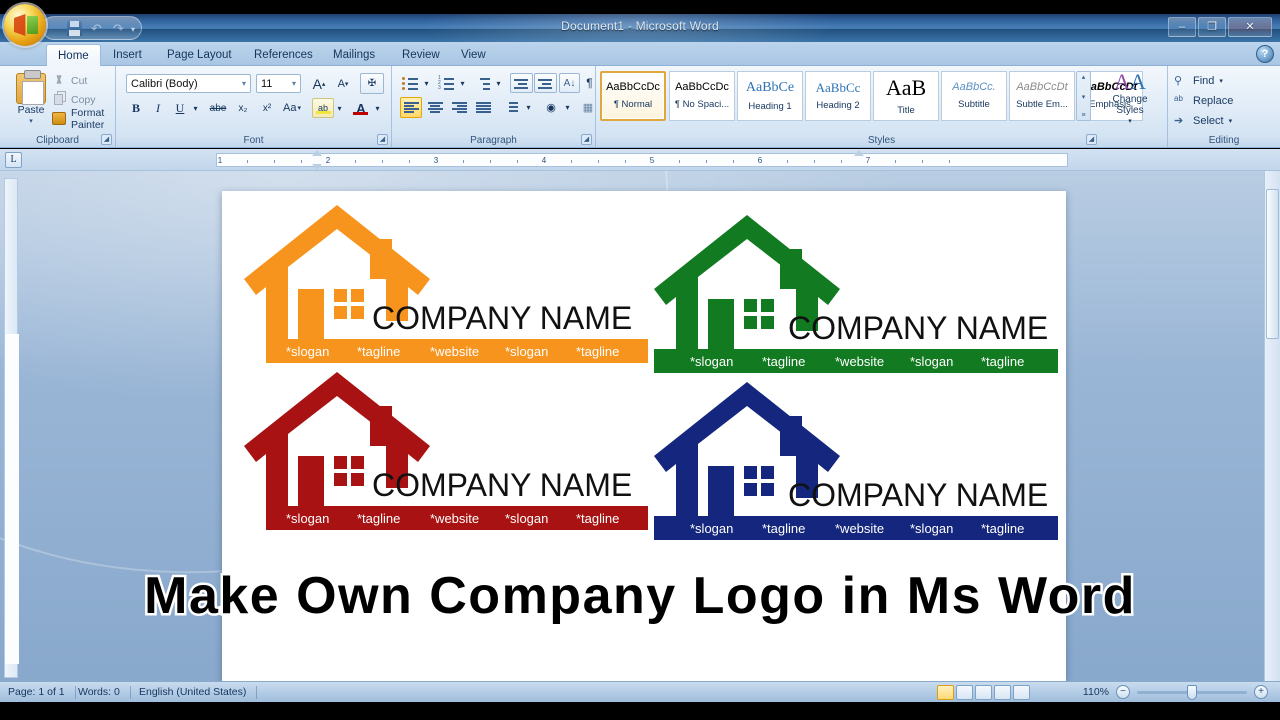 The height and width of the screenshot is (720, 1280). I want to click on cut-button: Cut, so click(69, 80).